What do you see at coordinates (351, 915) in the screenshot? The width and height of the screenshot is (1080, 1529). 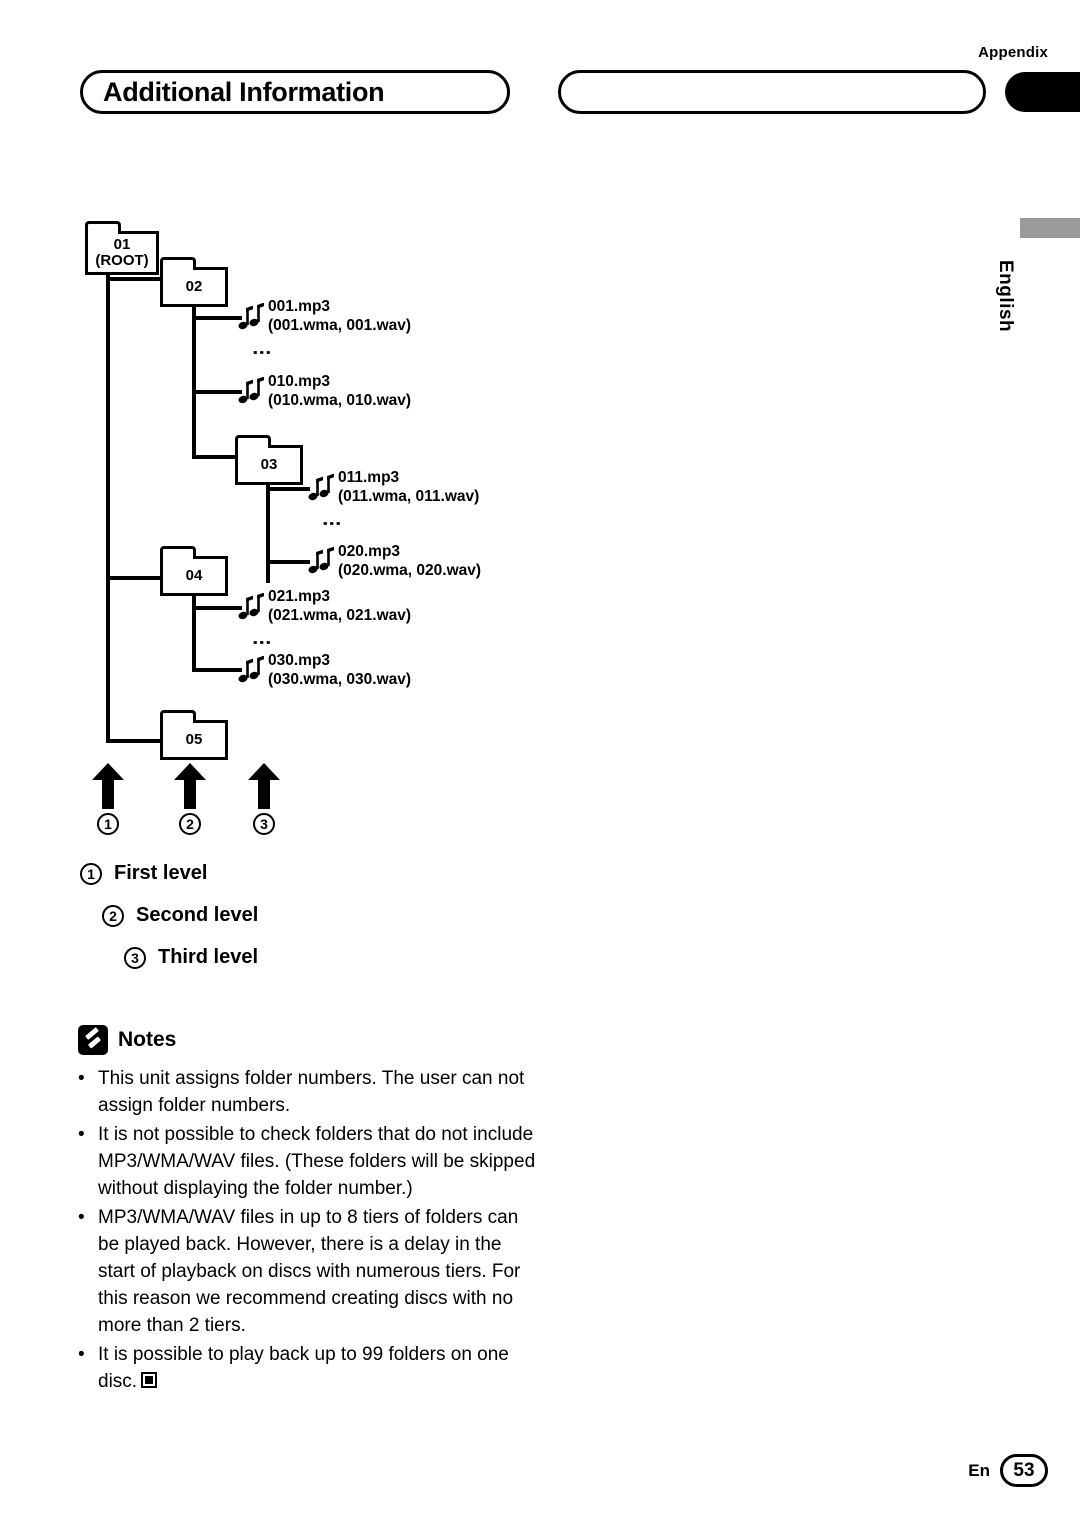 I see `legend-item-second-level: 2 Second level` at bounding box center [351, 915].